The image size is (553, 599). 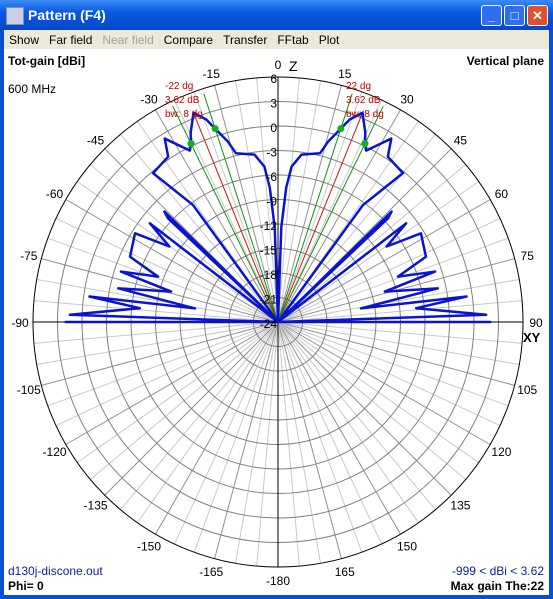 I want to click on angle-tick-label: -60, so click(x=55, y=194).